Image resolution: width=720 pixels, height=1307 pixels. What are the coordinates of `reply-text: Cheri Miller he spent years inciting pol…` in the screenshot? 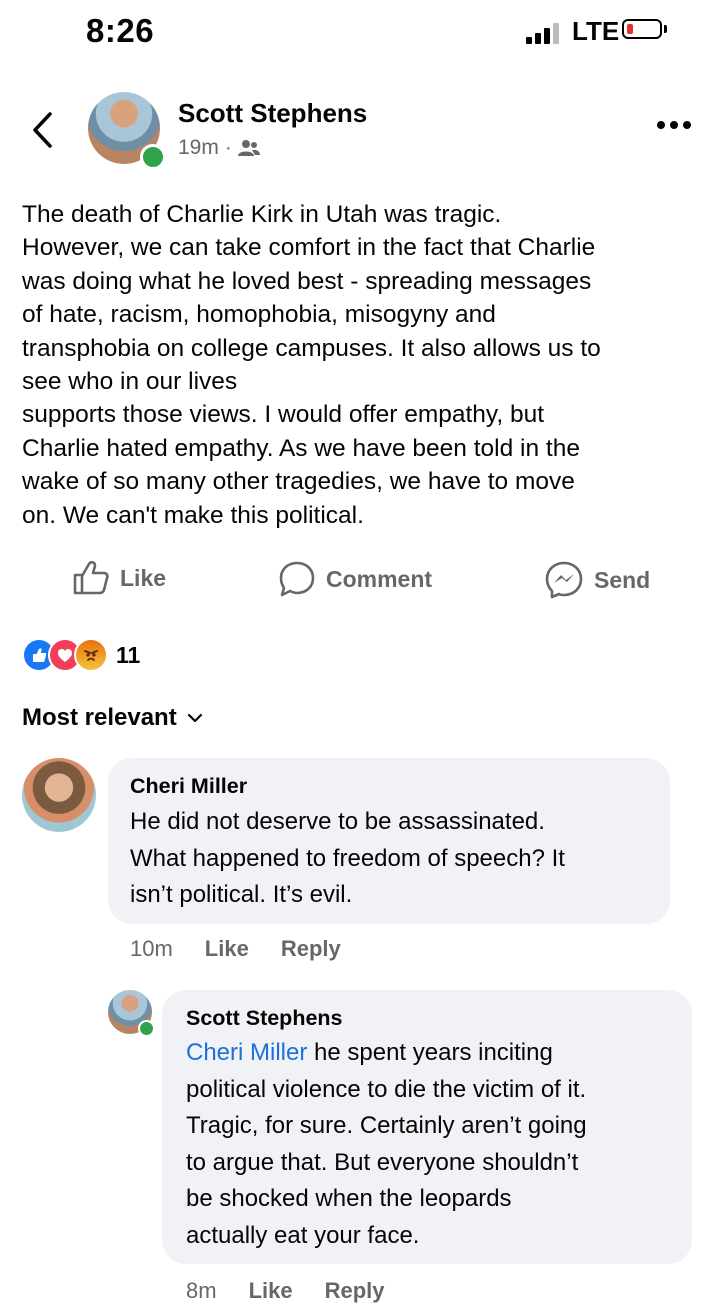 It's located at (436, 1144).